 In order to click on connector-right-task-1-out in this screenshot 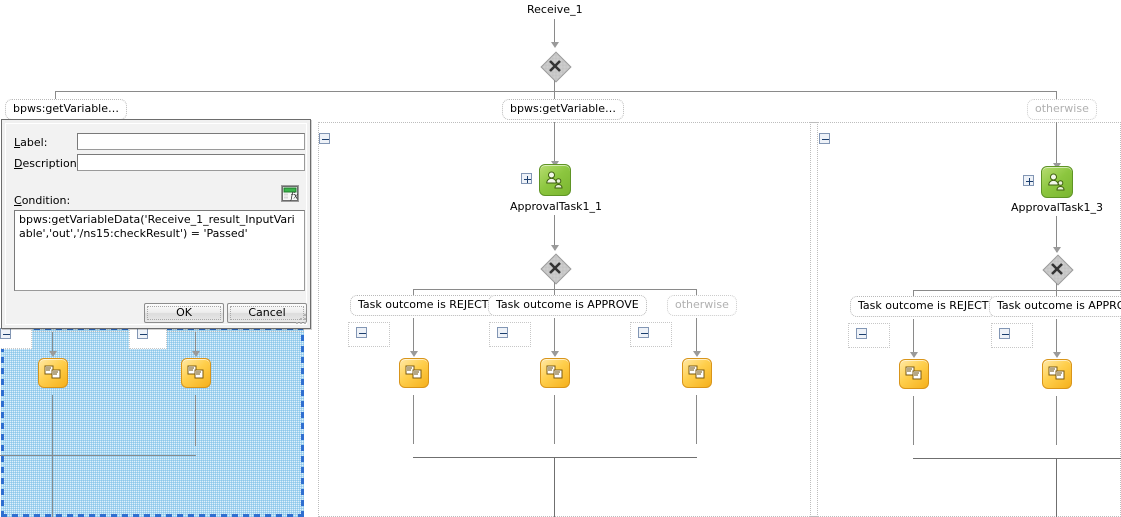, I will do `click(913, 420)`.